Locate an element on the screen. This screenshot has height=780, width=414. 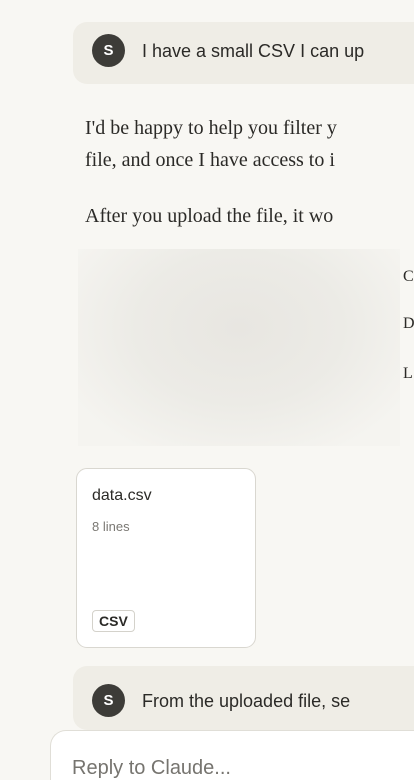
user-message-text: I have a small CSV I can up is located at coordinates (253, 51).